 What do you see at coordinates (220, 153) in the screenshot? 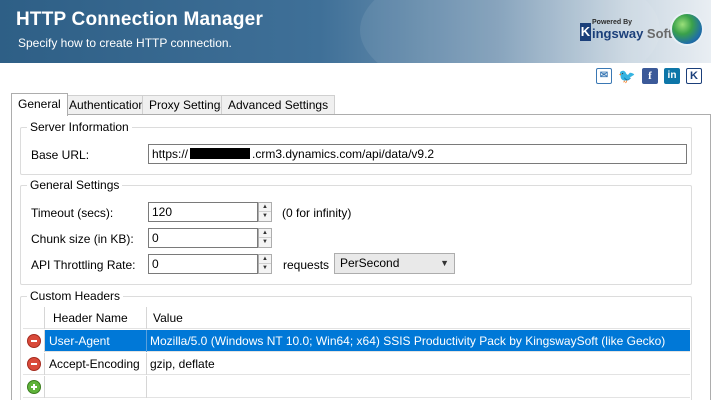
I see `redacted-block` at bounding box center [220, 153].